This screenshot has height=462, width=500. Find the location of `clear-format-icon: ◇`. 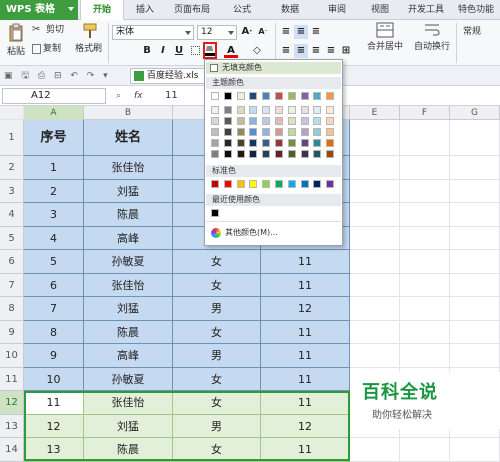

clear-format-icon: ◇ is located at coordinates (257, 51).